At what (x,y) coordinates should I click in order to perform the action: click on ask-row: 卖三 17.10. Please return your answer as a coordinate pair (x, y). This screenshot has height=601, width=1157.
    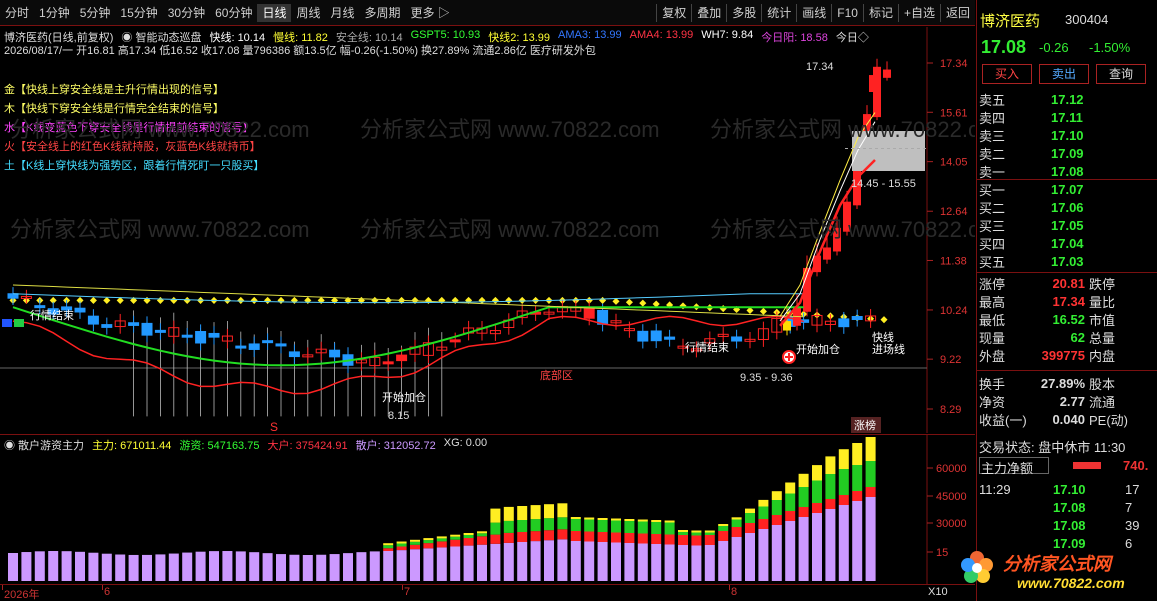
    Looking at the image, I should click on (1067, 135).